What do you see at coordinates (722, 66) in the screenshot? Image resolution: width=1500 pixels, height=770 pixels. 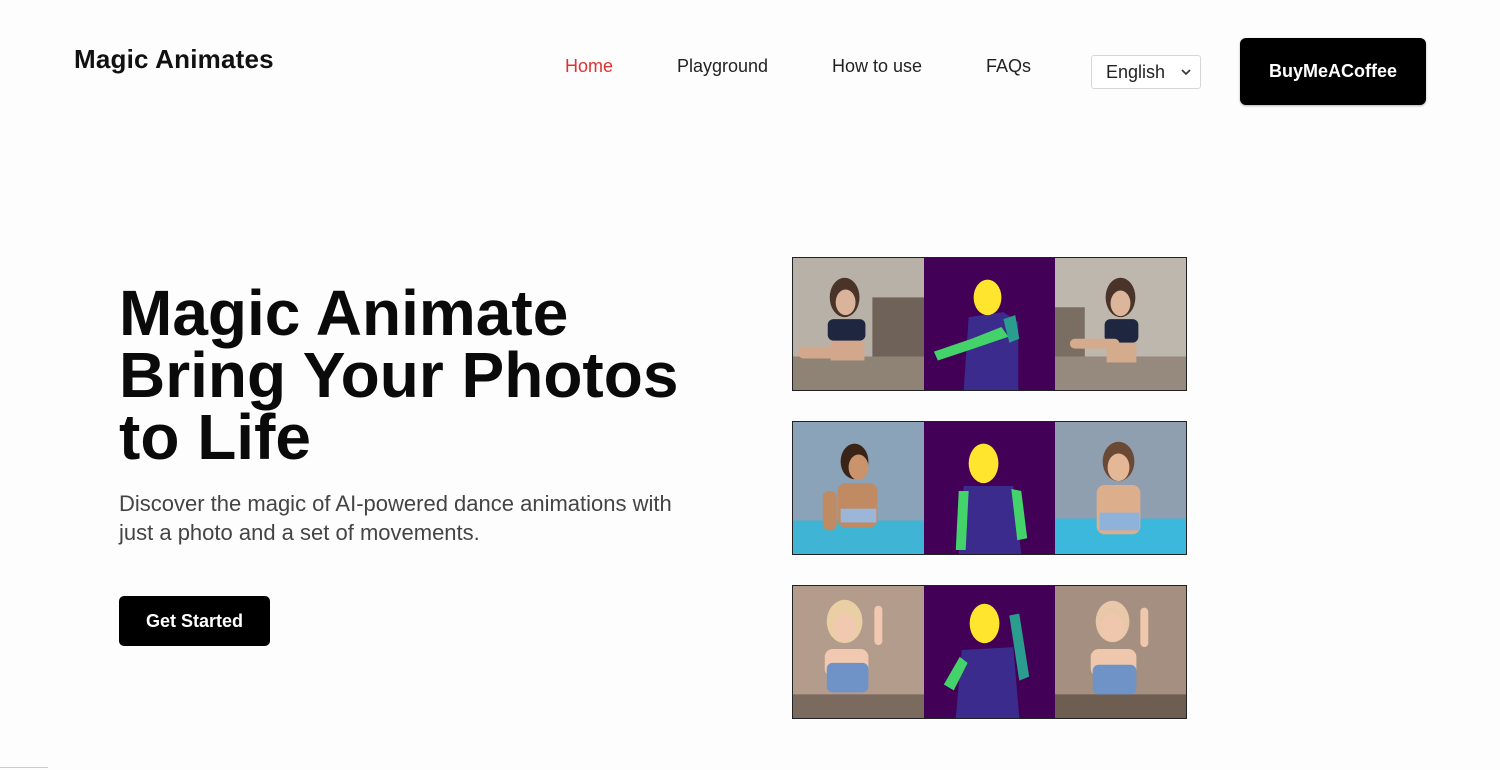 I see `nav-playground: Playground` at bounding box center [722, 66].